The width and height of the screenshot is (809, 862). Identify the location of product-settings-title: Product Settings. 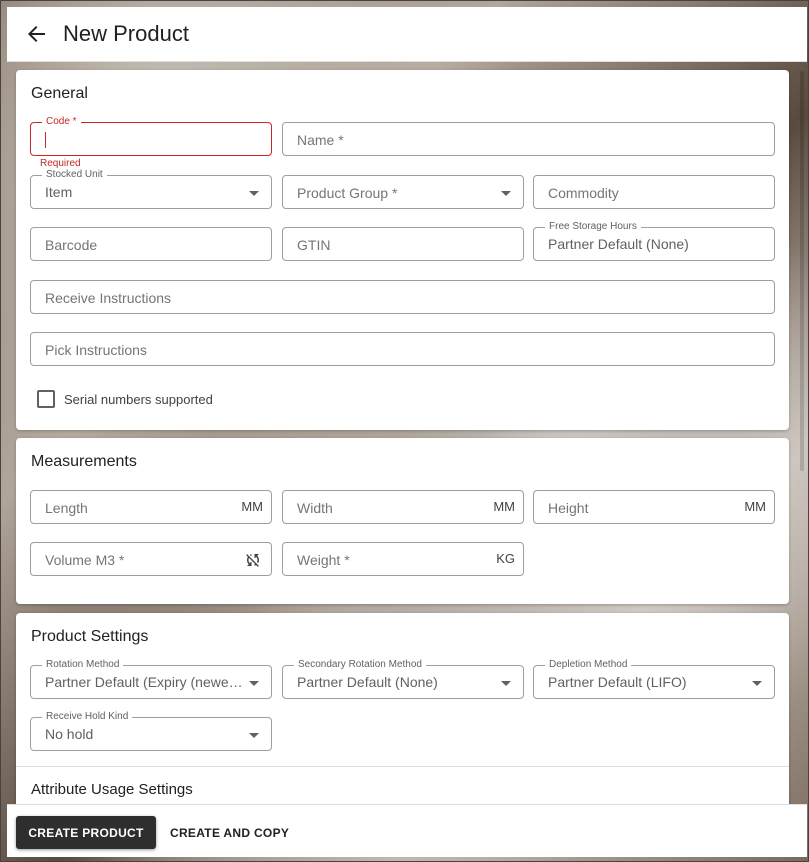
(90, 636).